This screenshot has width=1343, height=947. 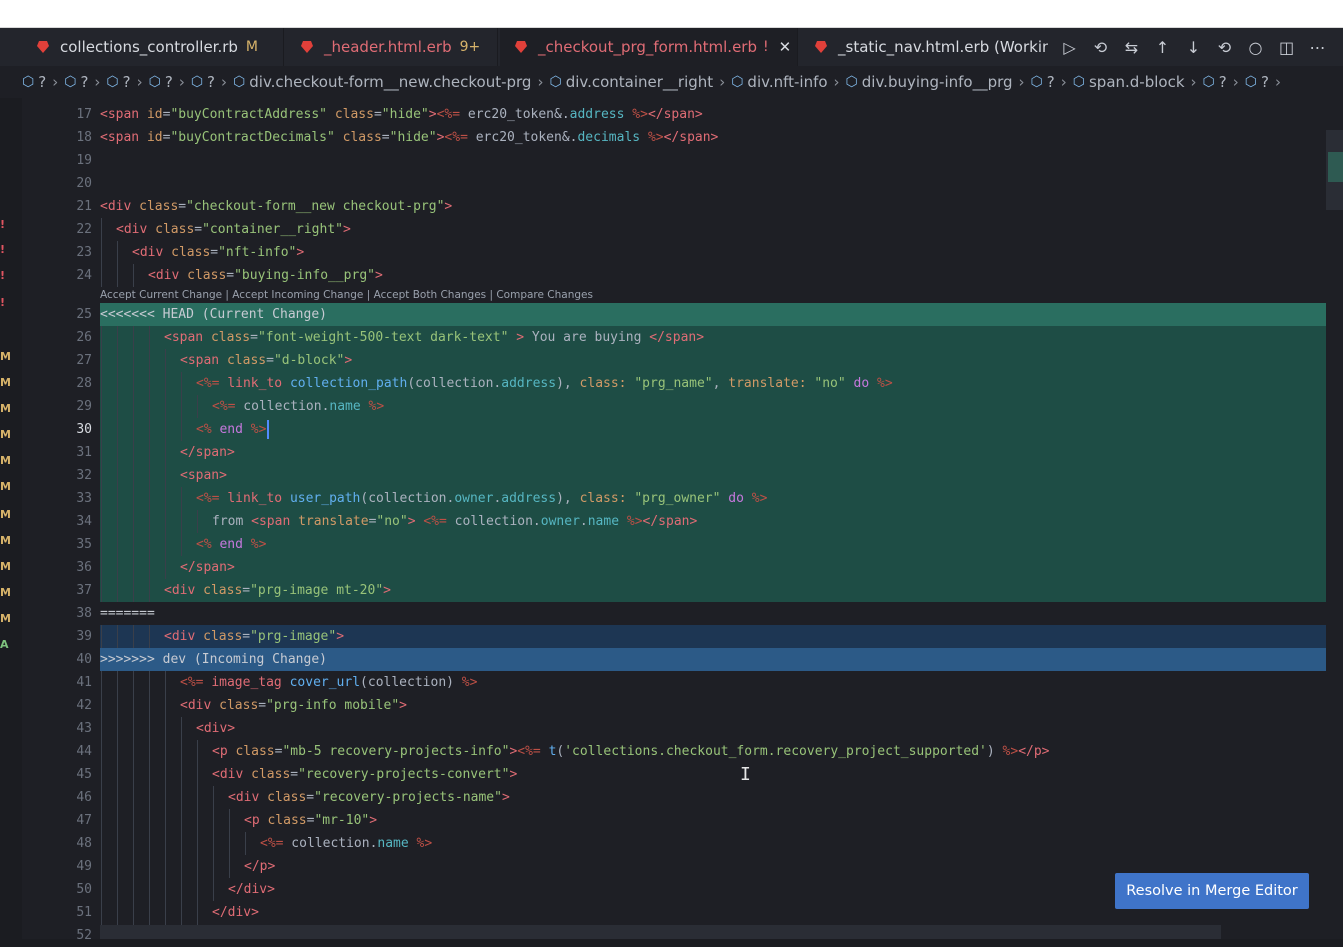 I want to click on code-token: <div>, so click(x=216, y=728).